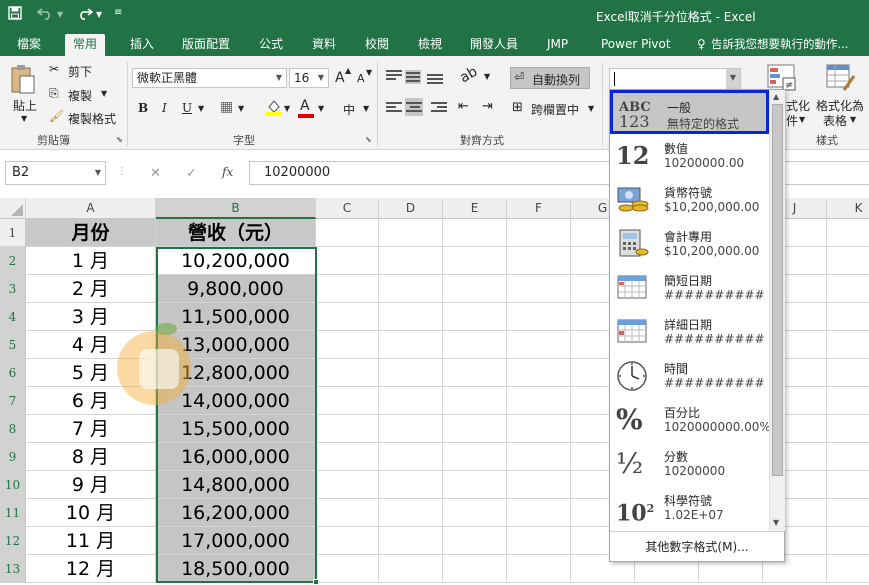  What do you see at coordinates (13, 345) in the screenshot?
I see `row-header: 5` at bounding box center [13, 345].